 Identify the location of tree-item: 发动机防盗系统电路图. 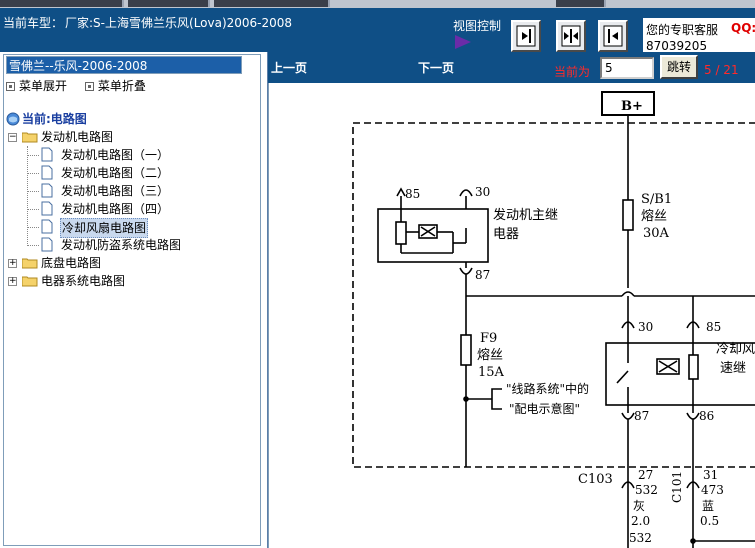
(133, 245).